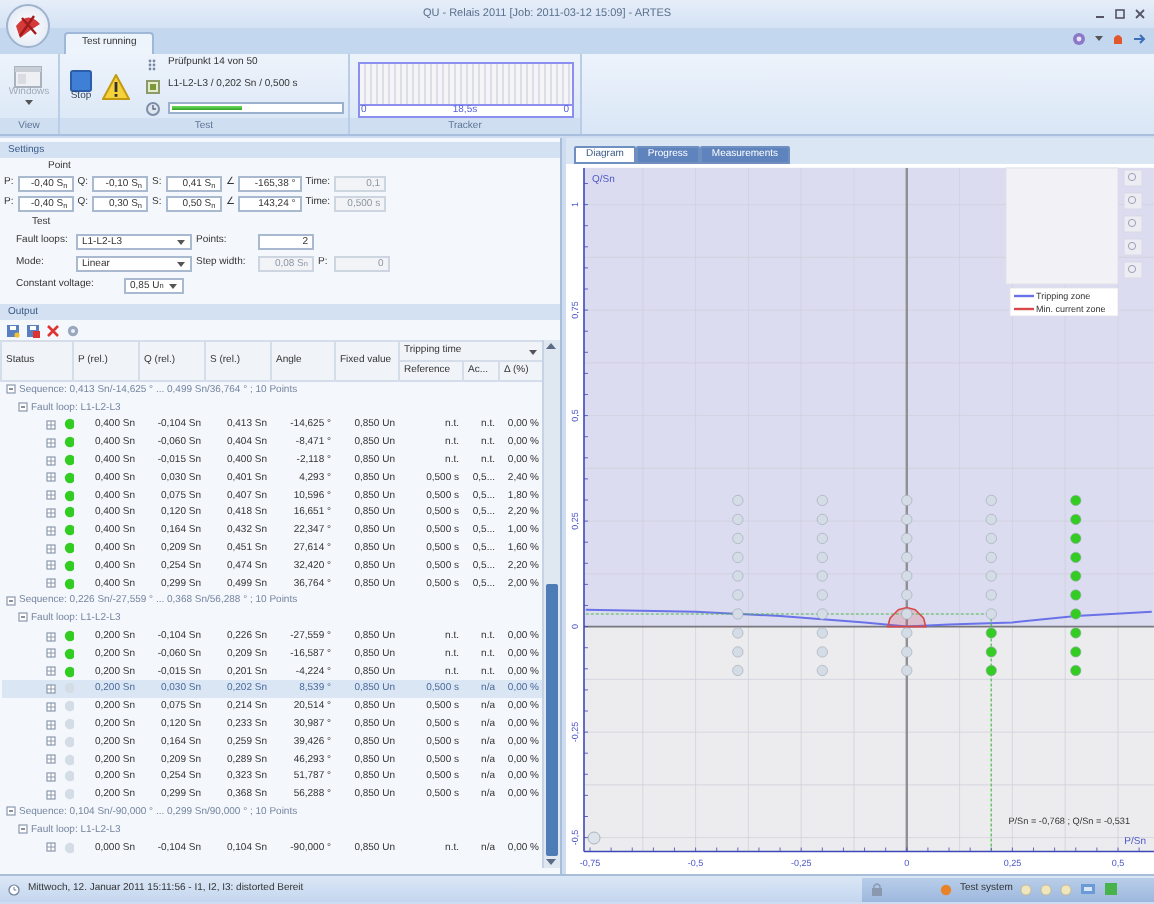 This screenshot has height=904, width=1154. I want to click on maximize-icon, so click(1120, 14).